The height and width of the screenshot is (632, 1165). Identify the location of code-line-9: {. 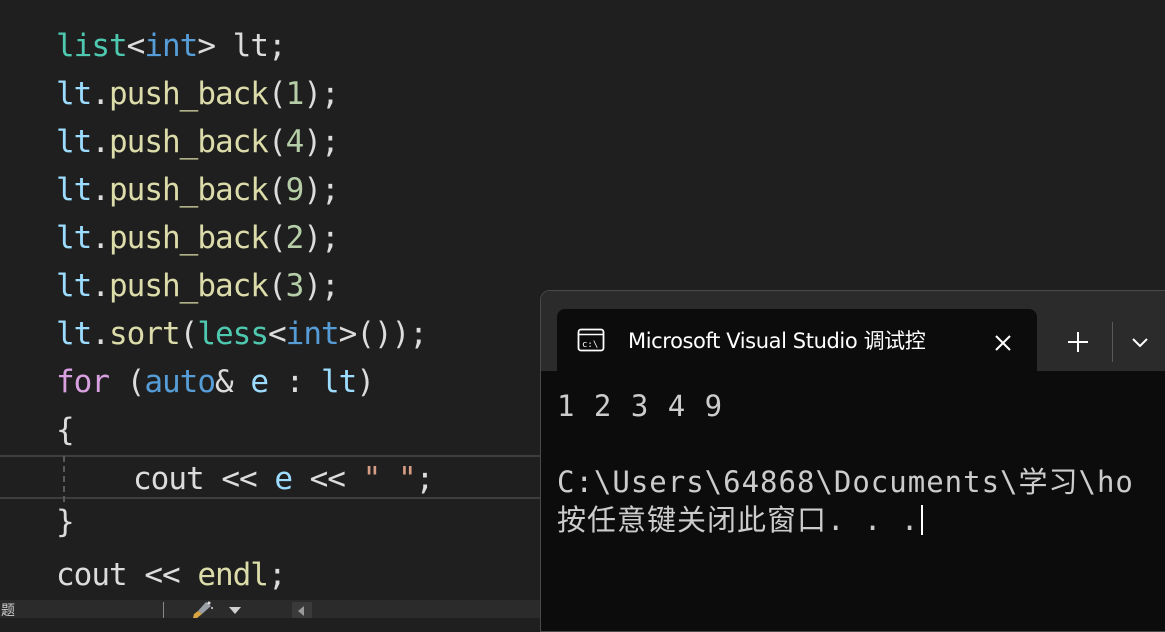
(65, 430).